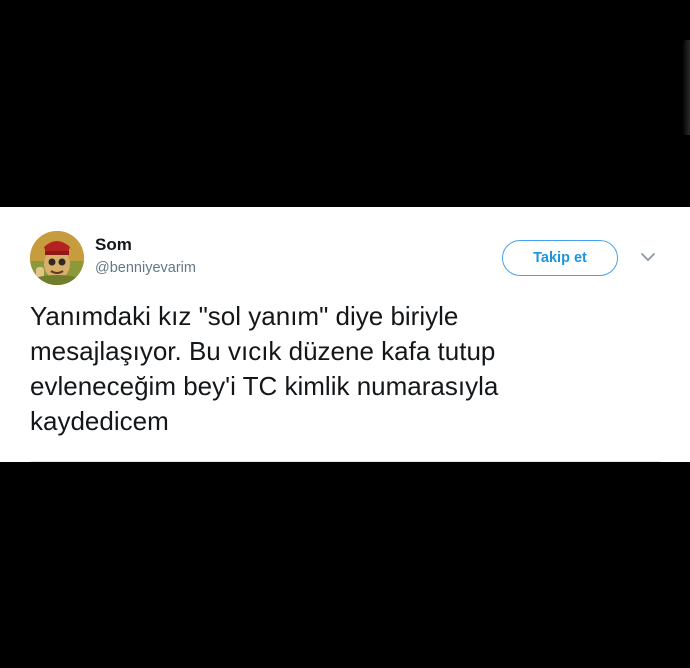  I want to click on chevron-down-icon, so click(648, 257).